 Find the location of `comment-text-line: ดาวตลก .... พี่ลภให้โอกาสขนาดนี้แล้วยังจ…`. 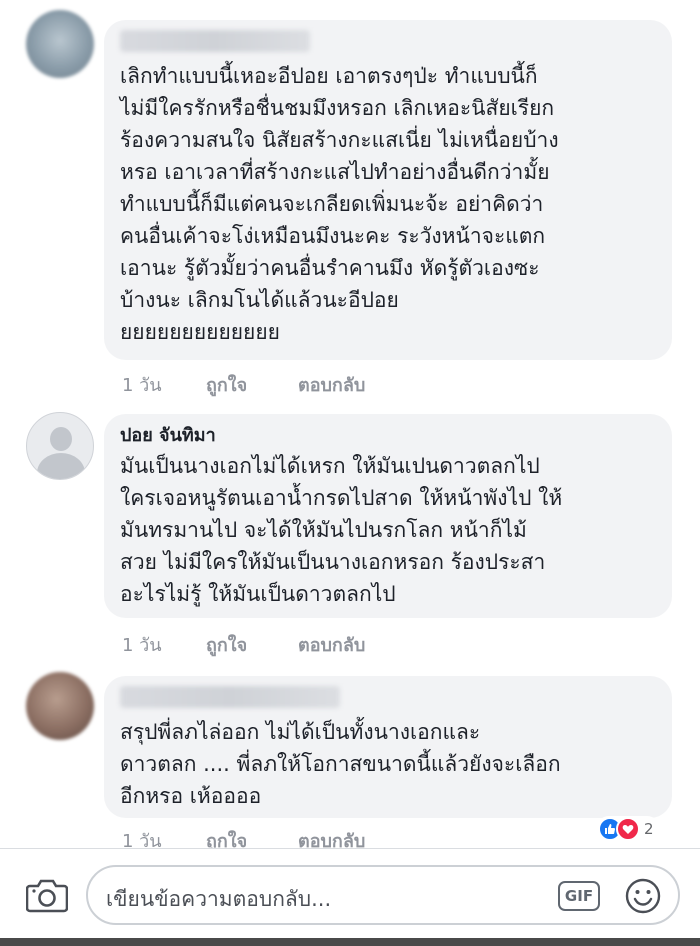

comment-text-line: ดาวตลก .... พี่ลภให้โอกาสขนาดนี้แล้วยังจ… is located at coordinates (340, 764).